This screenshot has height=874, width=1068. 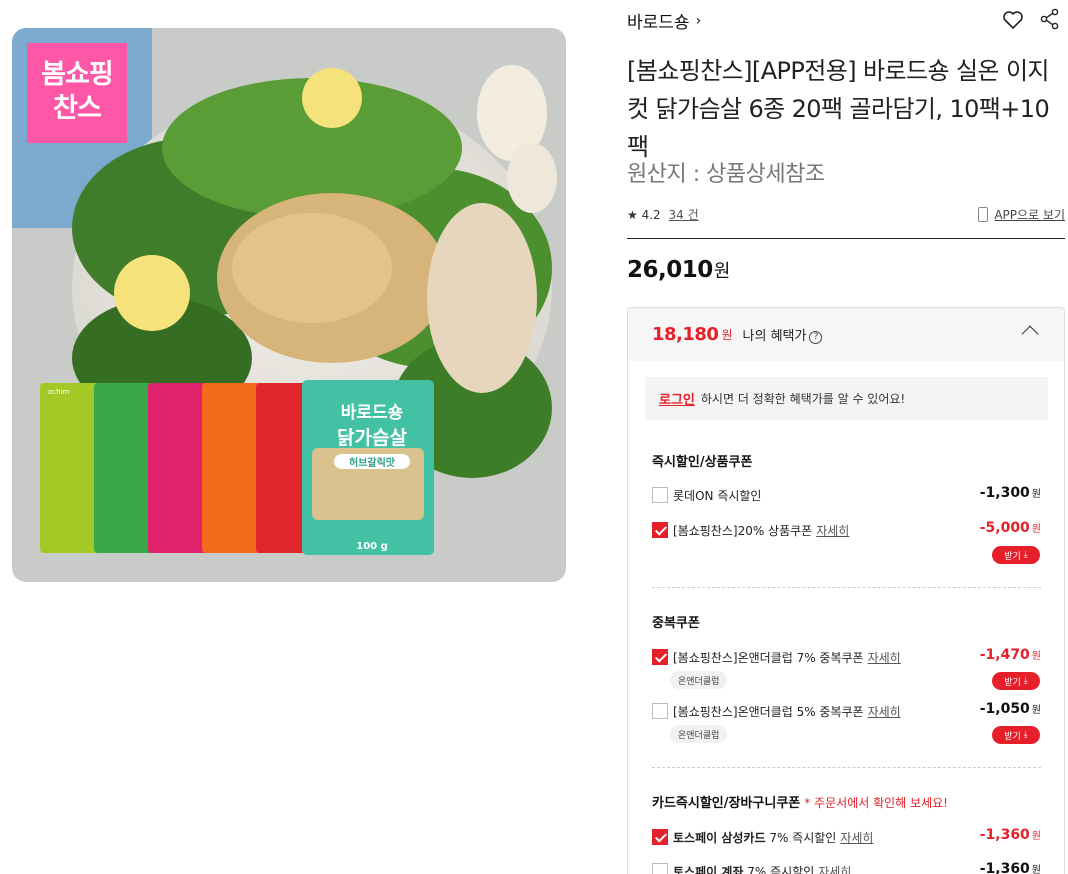 I want to click on pack-text-main: 바로드숑, so click(x=372, y=413).